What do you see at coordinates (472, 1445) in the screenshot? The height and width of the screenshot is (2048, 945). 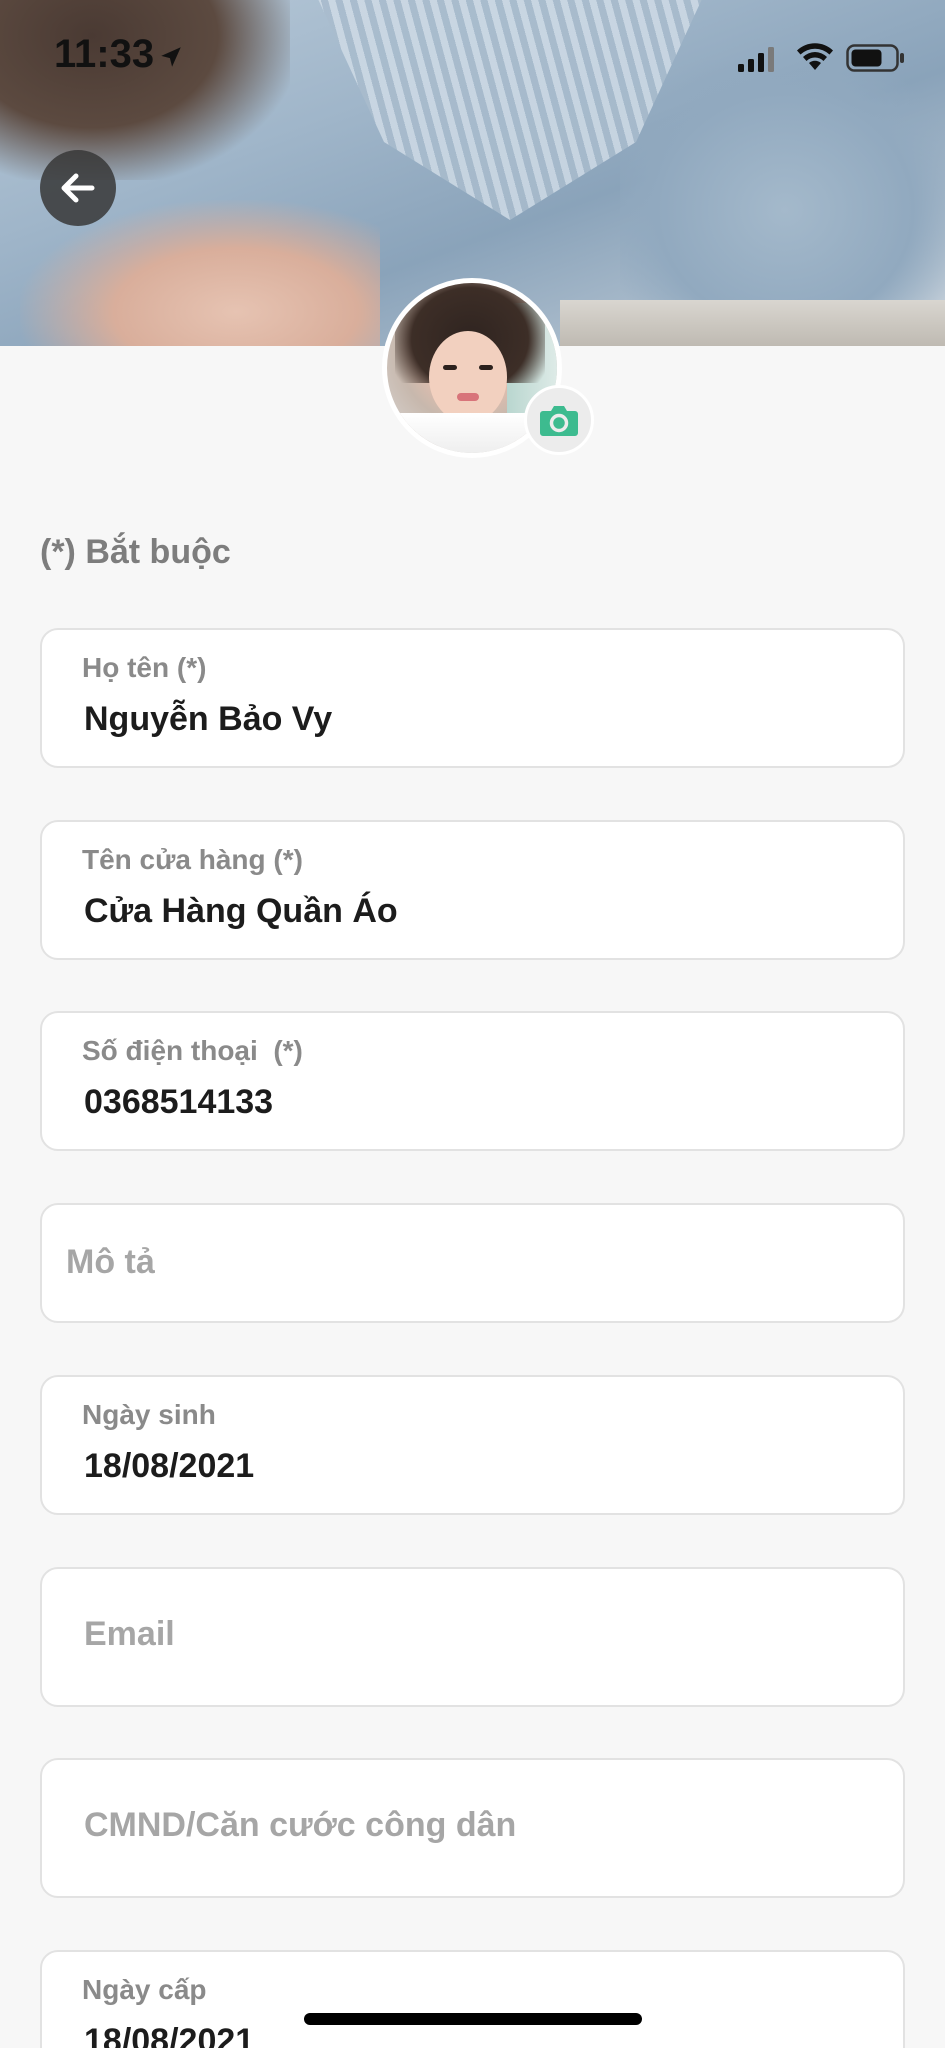 I see `birthday-field: Ngày sinh 18/08/2021` at bounding box center [472, 1445].